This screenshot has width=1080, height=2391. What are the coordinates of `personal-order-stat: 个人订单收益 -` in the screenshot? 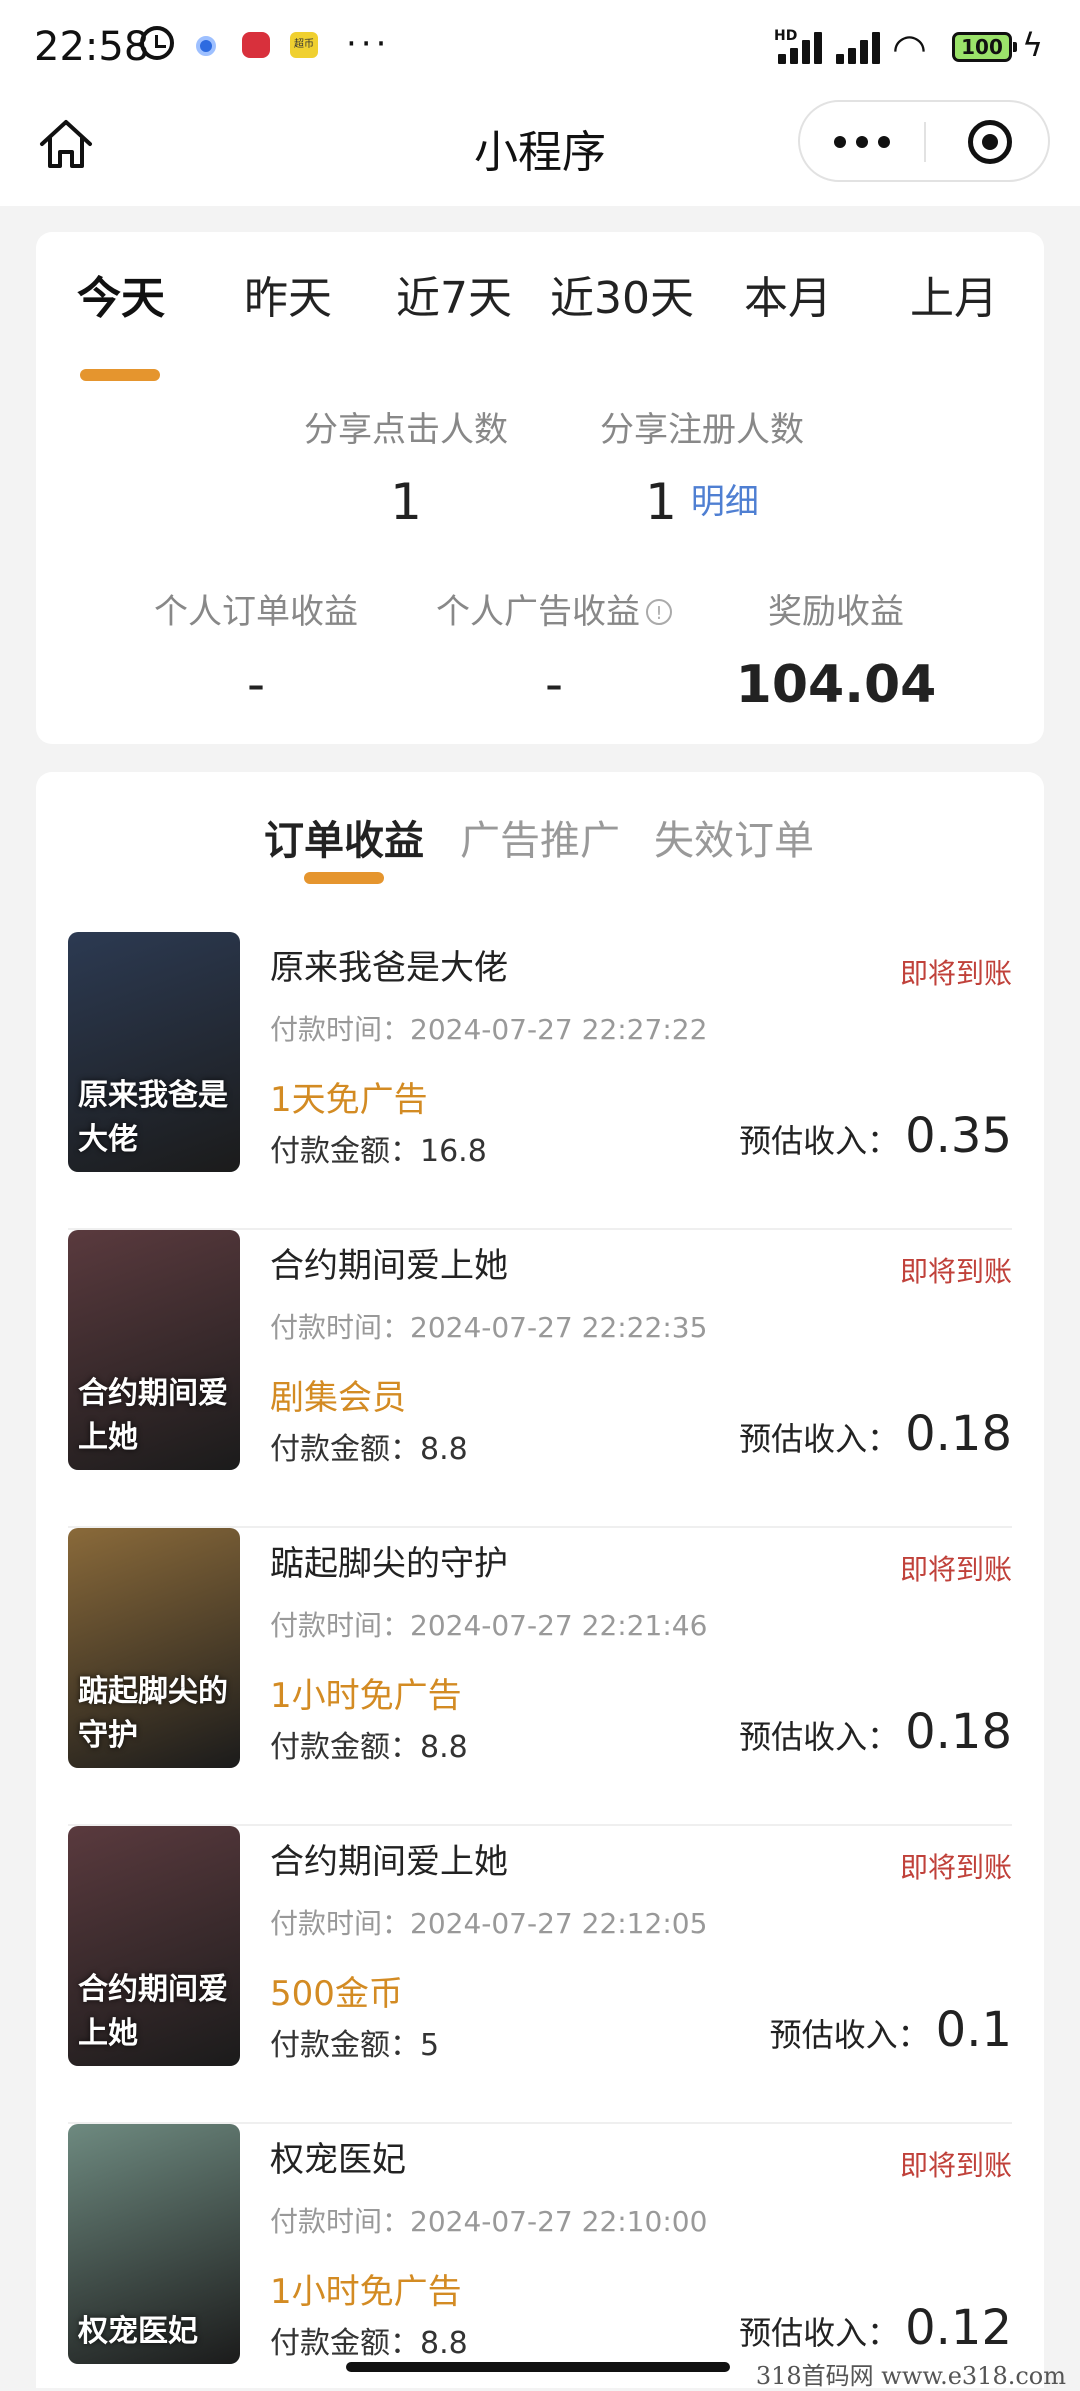 It's located at (256, 648).